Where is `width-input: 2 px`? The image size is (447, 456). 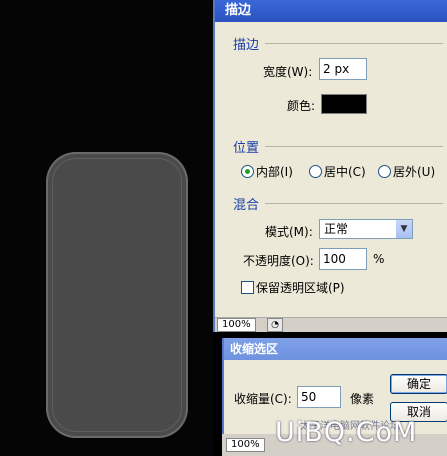
width-input: 2 px is located at coordinates (343, 69).